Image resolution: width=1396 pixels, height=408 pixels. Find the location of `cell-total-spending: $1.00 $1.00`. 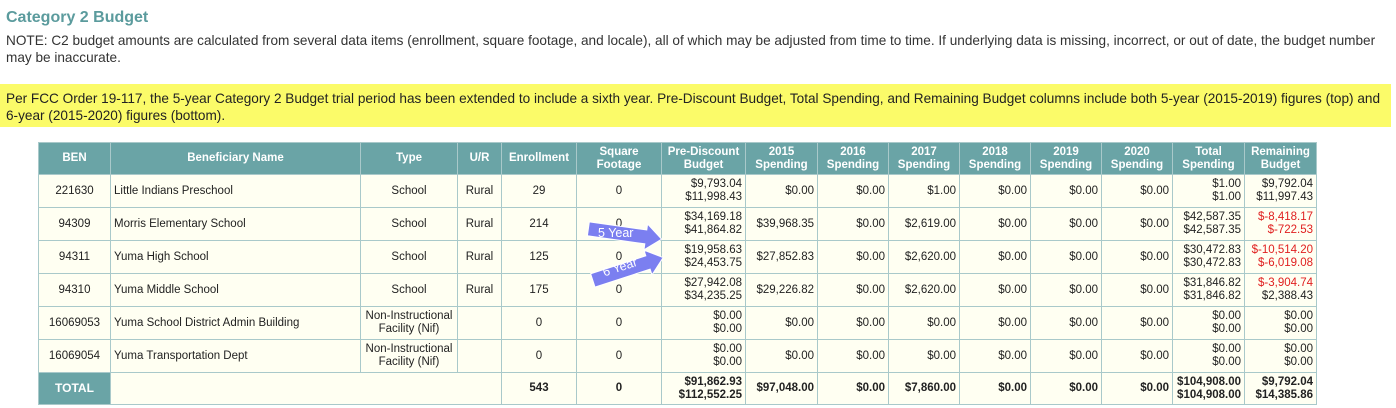

cell-total-spending: $1.00 $1.00 is located at coordinates (1208, 191).